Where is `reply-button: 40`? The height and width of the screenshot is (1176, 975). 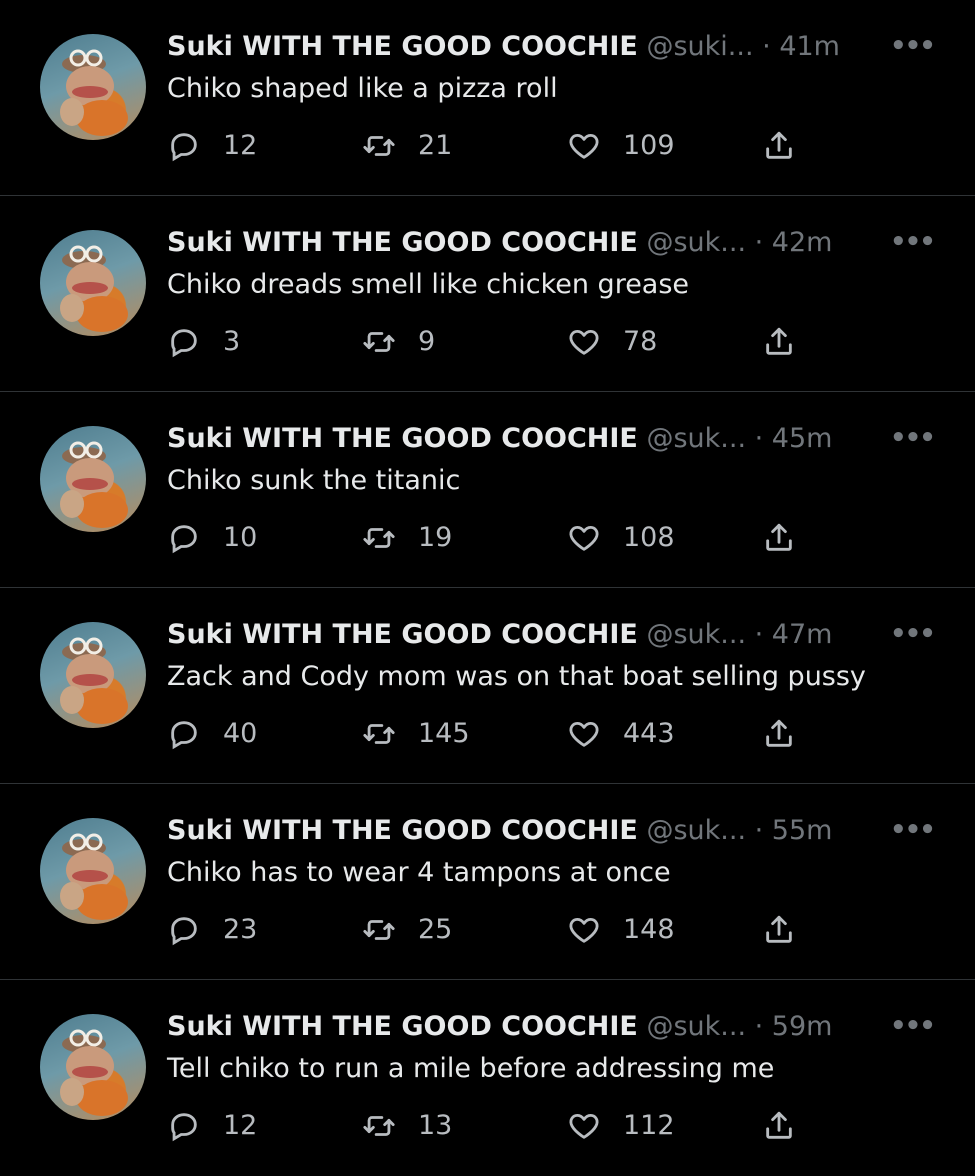 reply-button: 40 is located at coordinates (212, 734).